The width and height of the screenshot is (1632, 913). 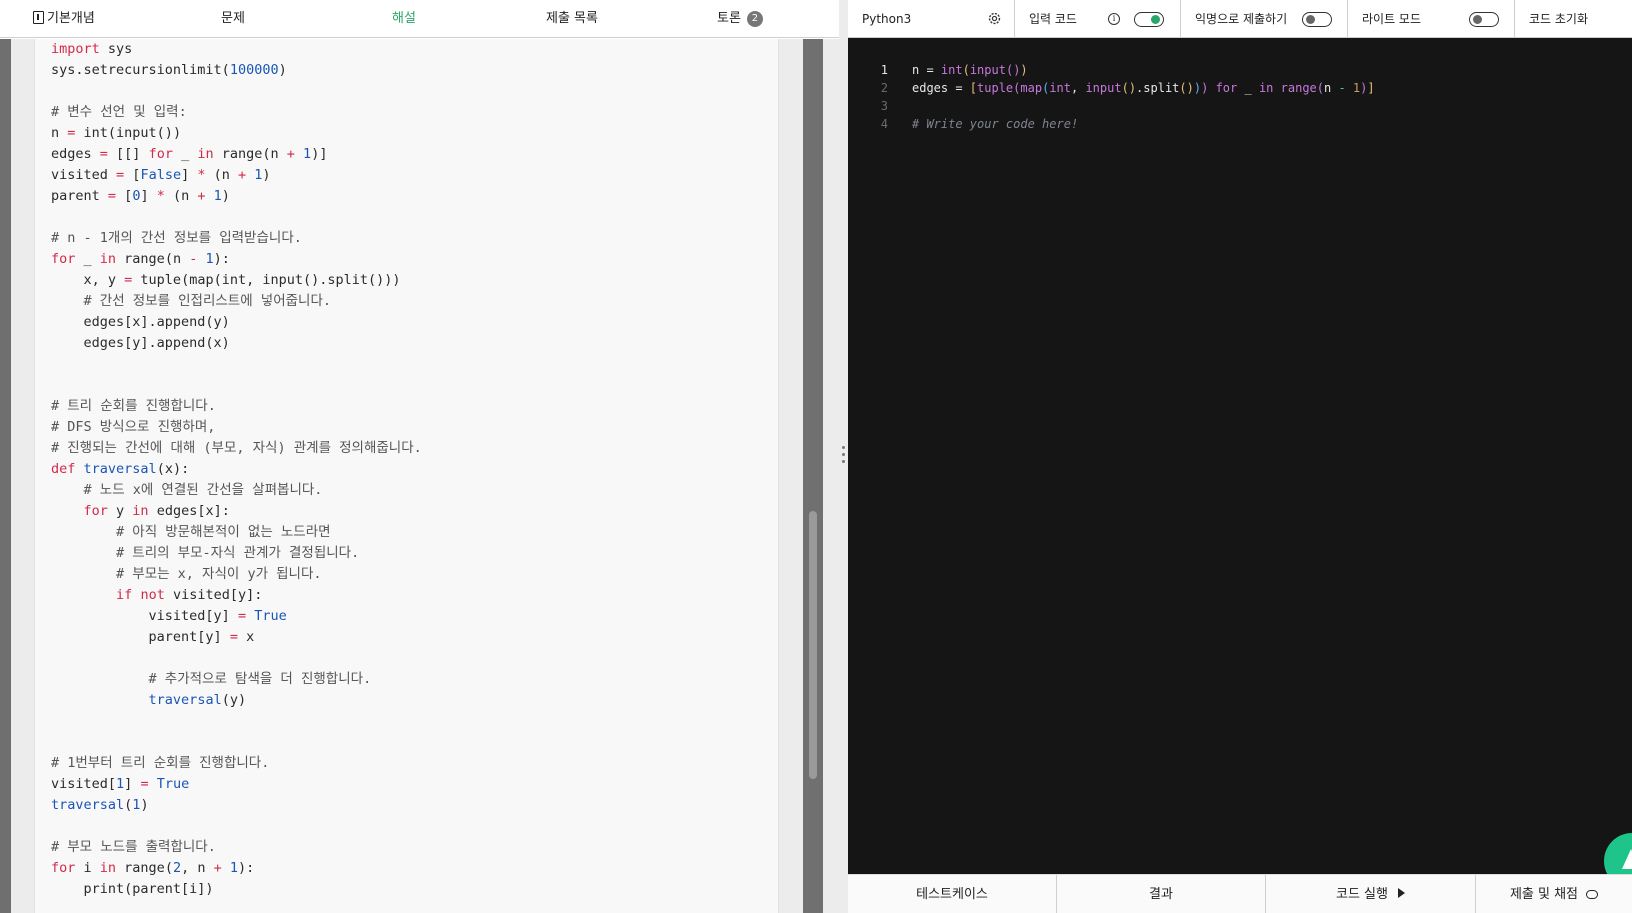 What do you see at coordinates (1392, 19) in the screenshot?
I see `light-mode-label: 라이트 모드` at bounding box center [1392, 19].